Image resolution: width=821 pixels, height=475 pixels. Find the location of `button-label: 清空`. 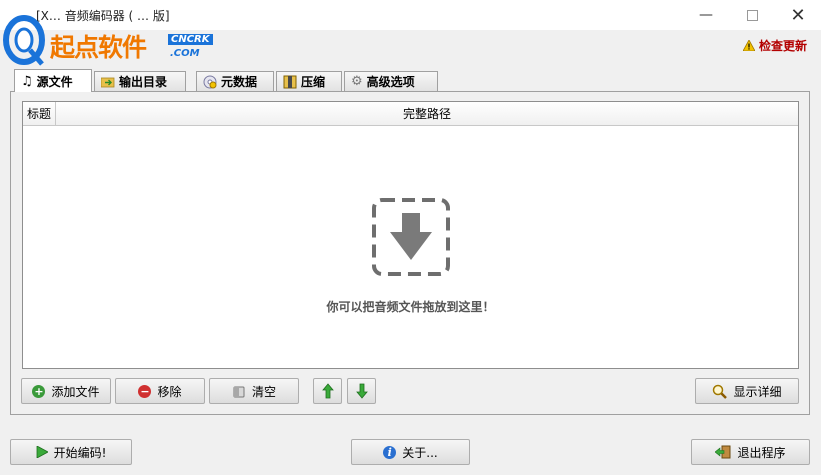

button-label: 清空 is located at coordinates (263, 391).